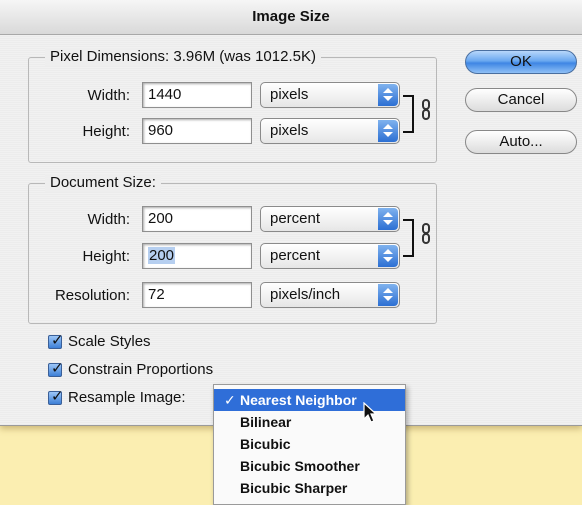 The height and width of the screenshot is (505, 582). Describe the element at coordinates (127, 397) in the screenshot. I see `resample-image-label: Resample Image:` at that location.